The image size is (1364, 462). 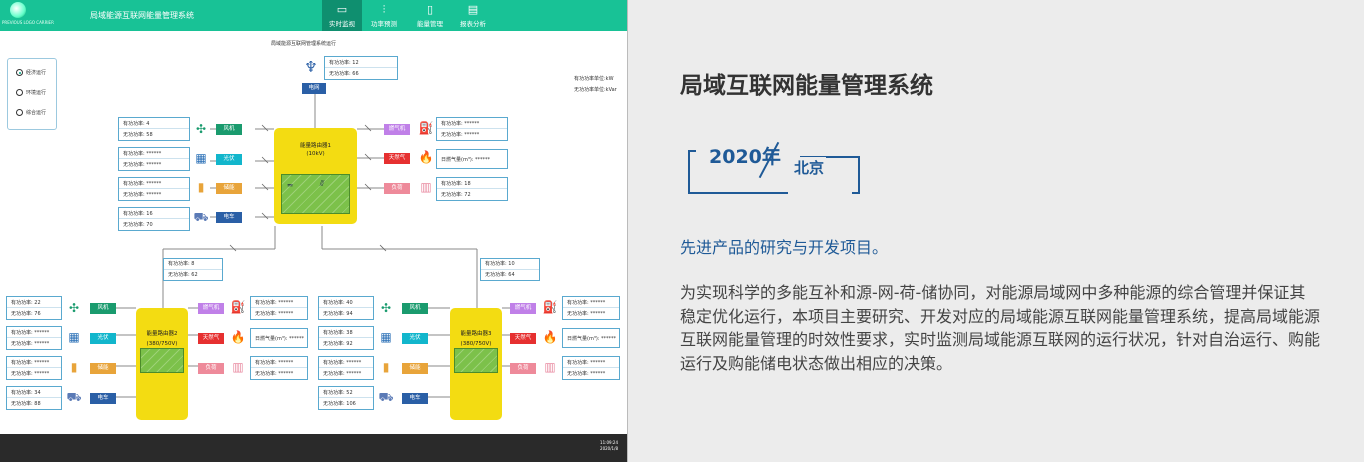 What do you see at coordinates (315, 146) in the screenshot?
I see `router1-name: 能量路由器1` at bounding box center [315, 146].